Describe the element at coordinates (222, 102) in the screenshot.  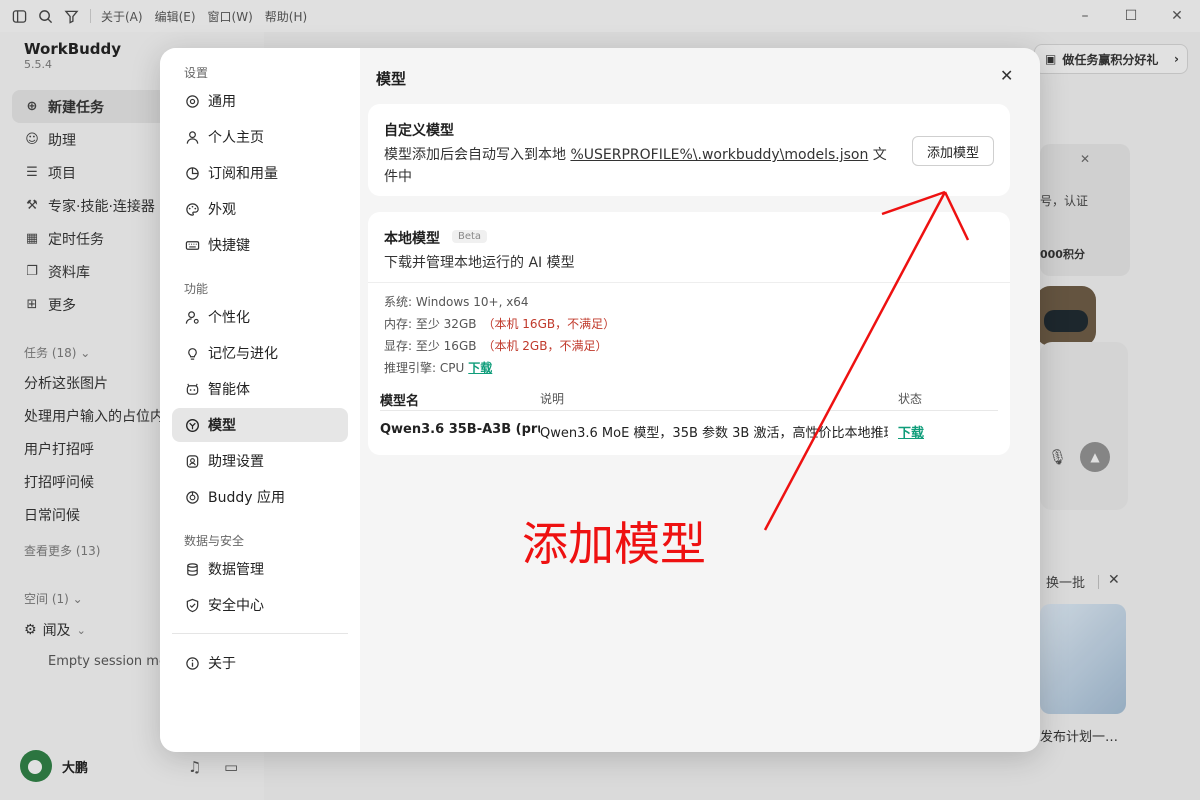
I see `settings-item-label: 通用` at that location.